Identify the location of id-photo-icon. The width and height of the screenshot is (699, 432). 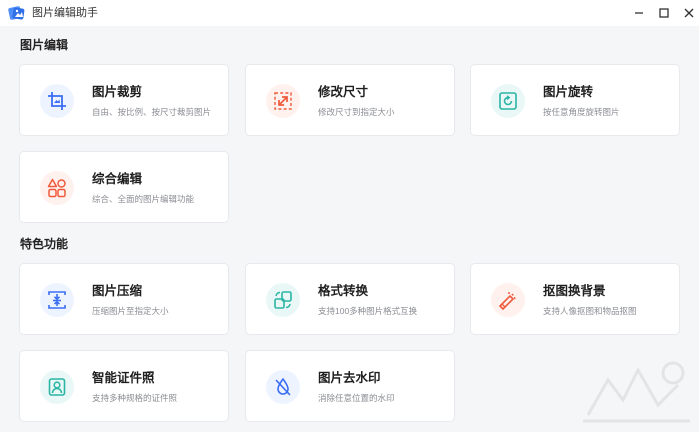
(57, 387).